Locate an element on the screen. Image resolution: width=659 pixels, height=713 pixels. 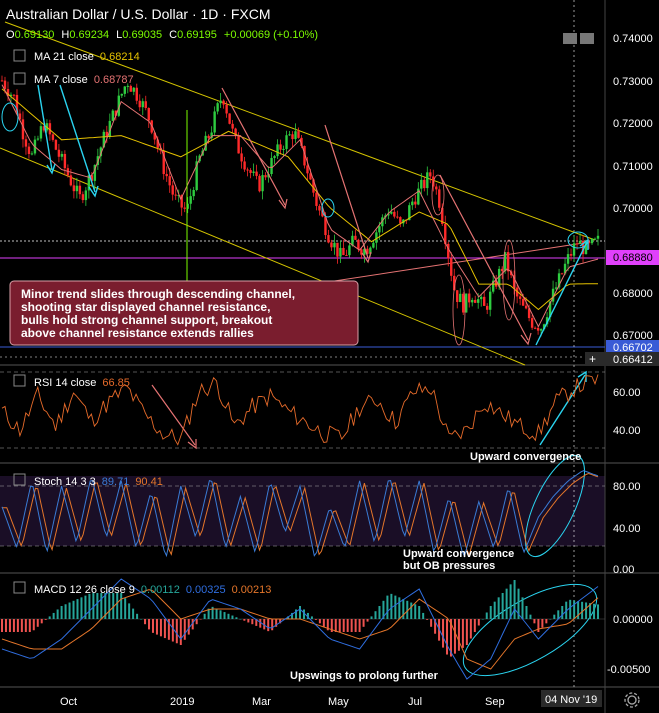
svg-text:MA 21 close0.68214: MA 21 close 0.68214 is located at coordinates (87, 57).